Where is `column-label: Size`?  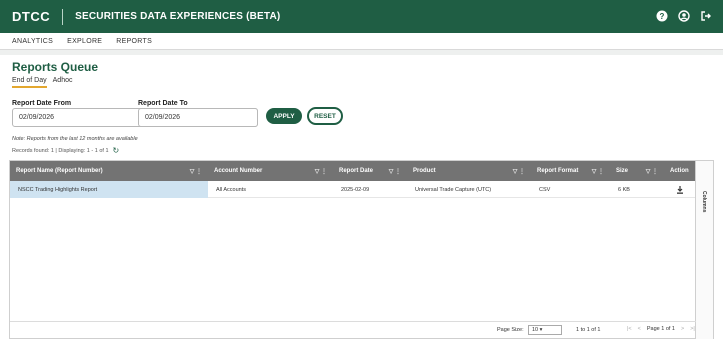 column-label: Size is located at coordinates (622, 171).